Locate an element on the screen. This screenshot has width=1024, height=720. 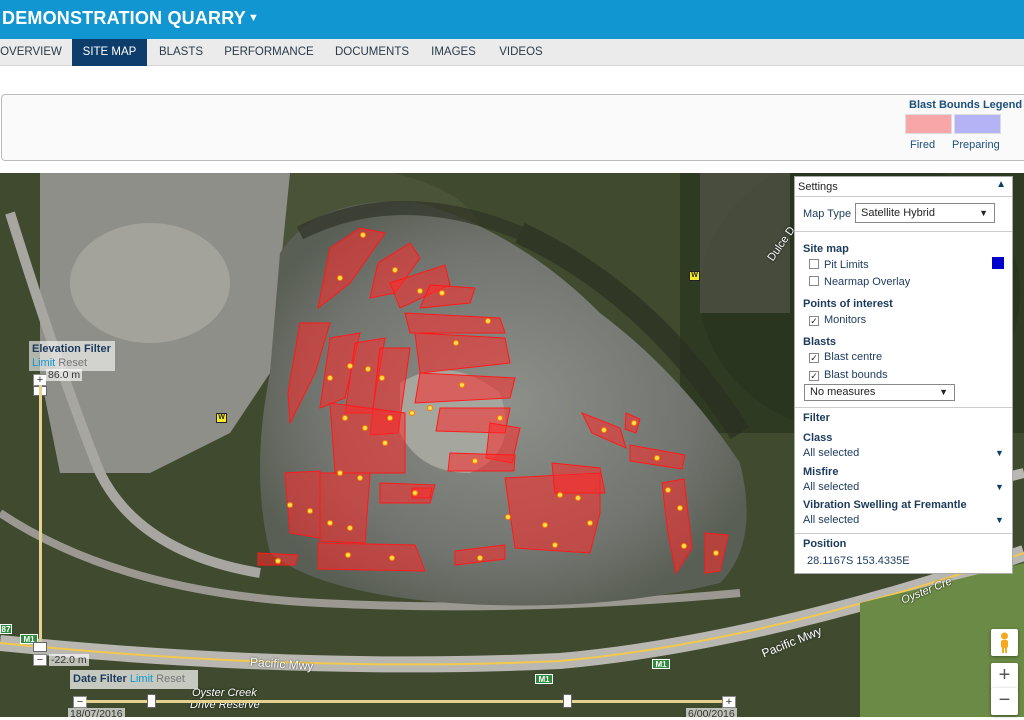
elevation-limit-link: Limit is located at coordinates (43, 363).